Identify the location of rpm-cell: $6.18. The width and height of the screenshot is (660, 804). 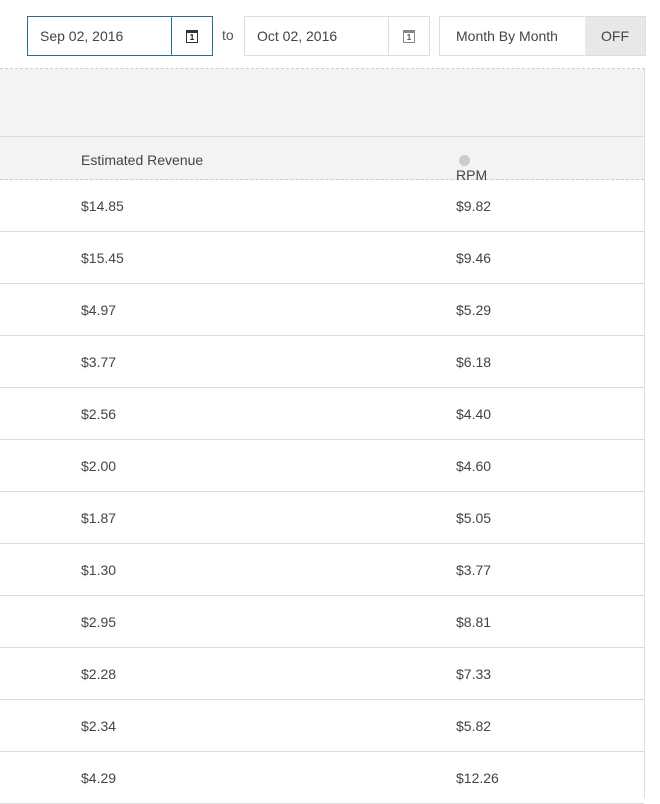
(474, 362).